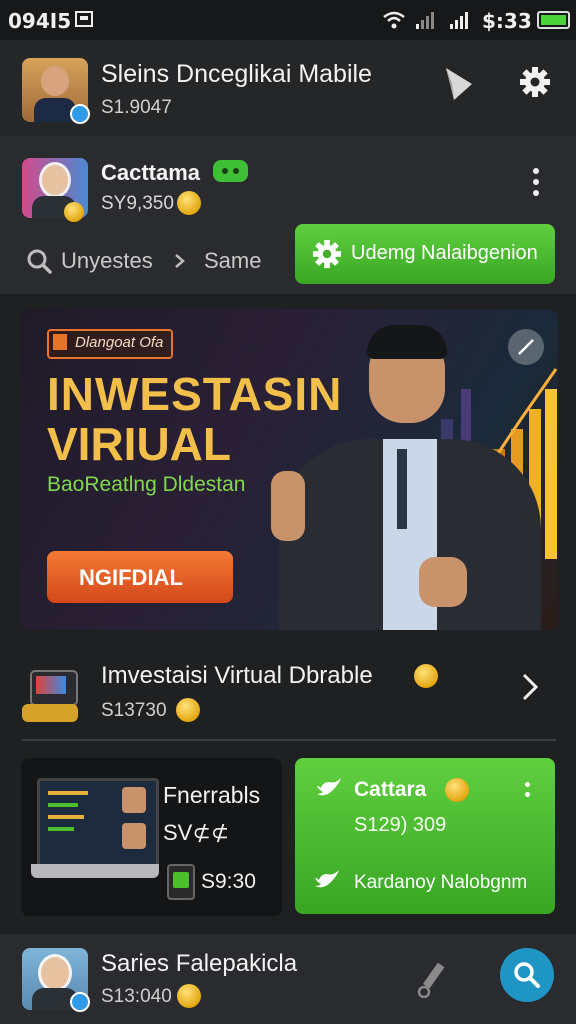  What do you see at coordinates (146, 484) in the screenshot?
I see `hero-subtitle: BaoReatlng Dldestan` at bounding box center [146, 484].